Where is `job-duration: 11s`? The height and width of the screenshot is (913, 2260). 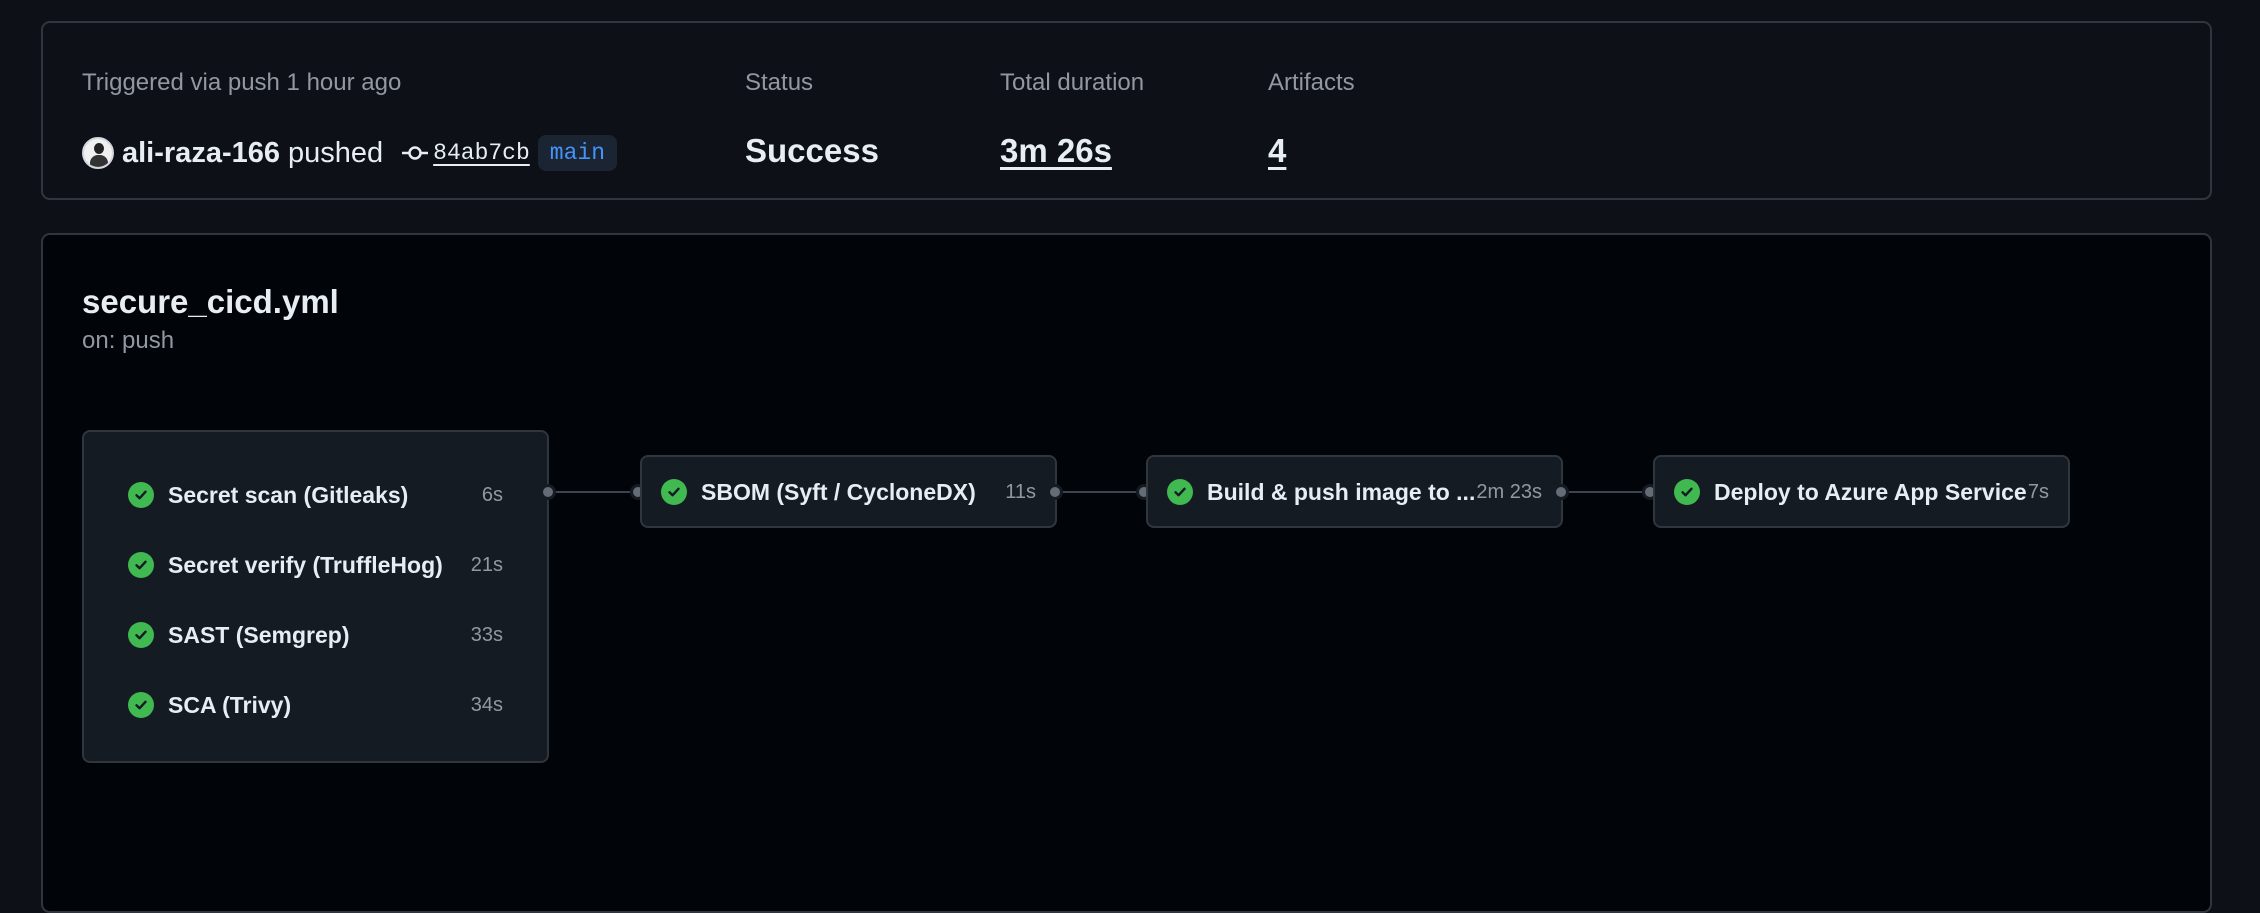
job-duration: 11s is located at coordinates (1020, 491).